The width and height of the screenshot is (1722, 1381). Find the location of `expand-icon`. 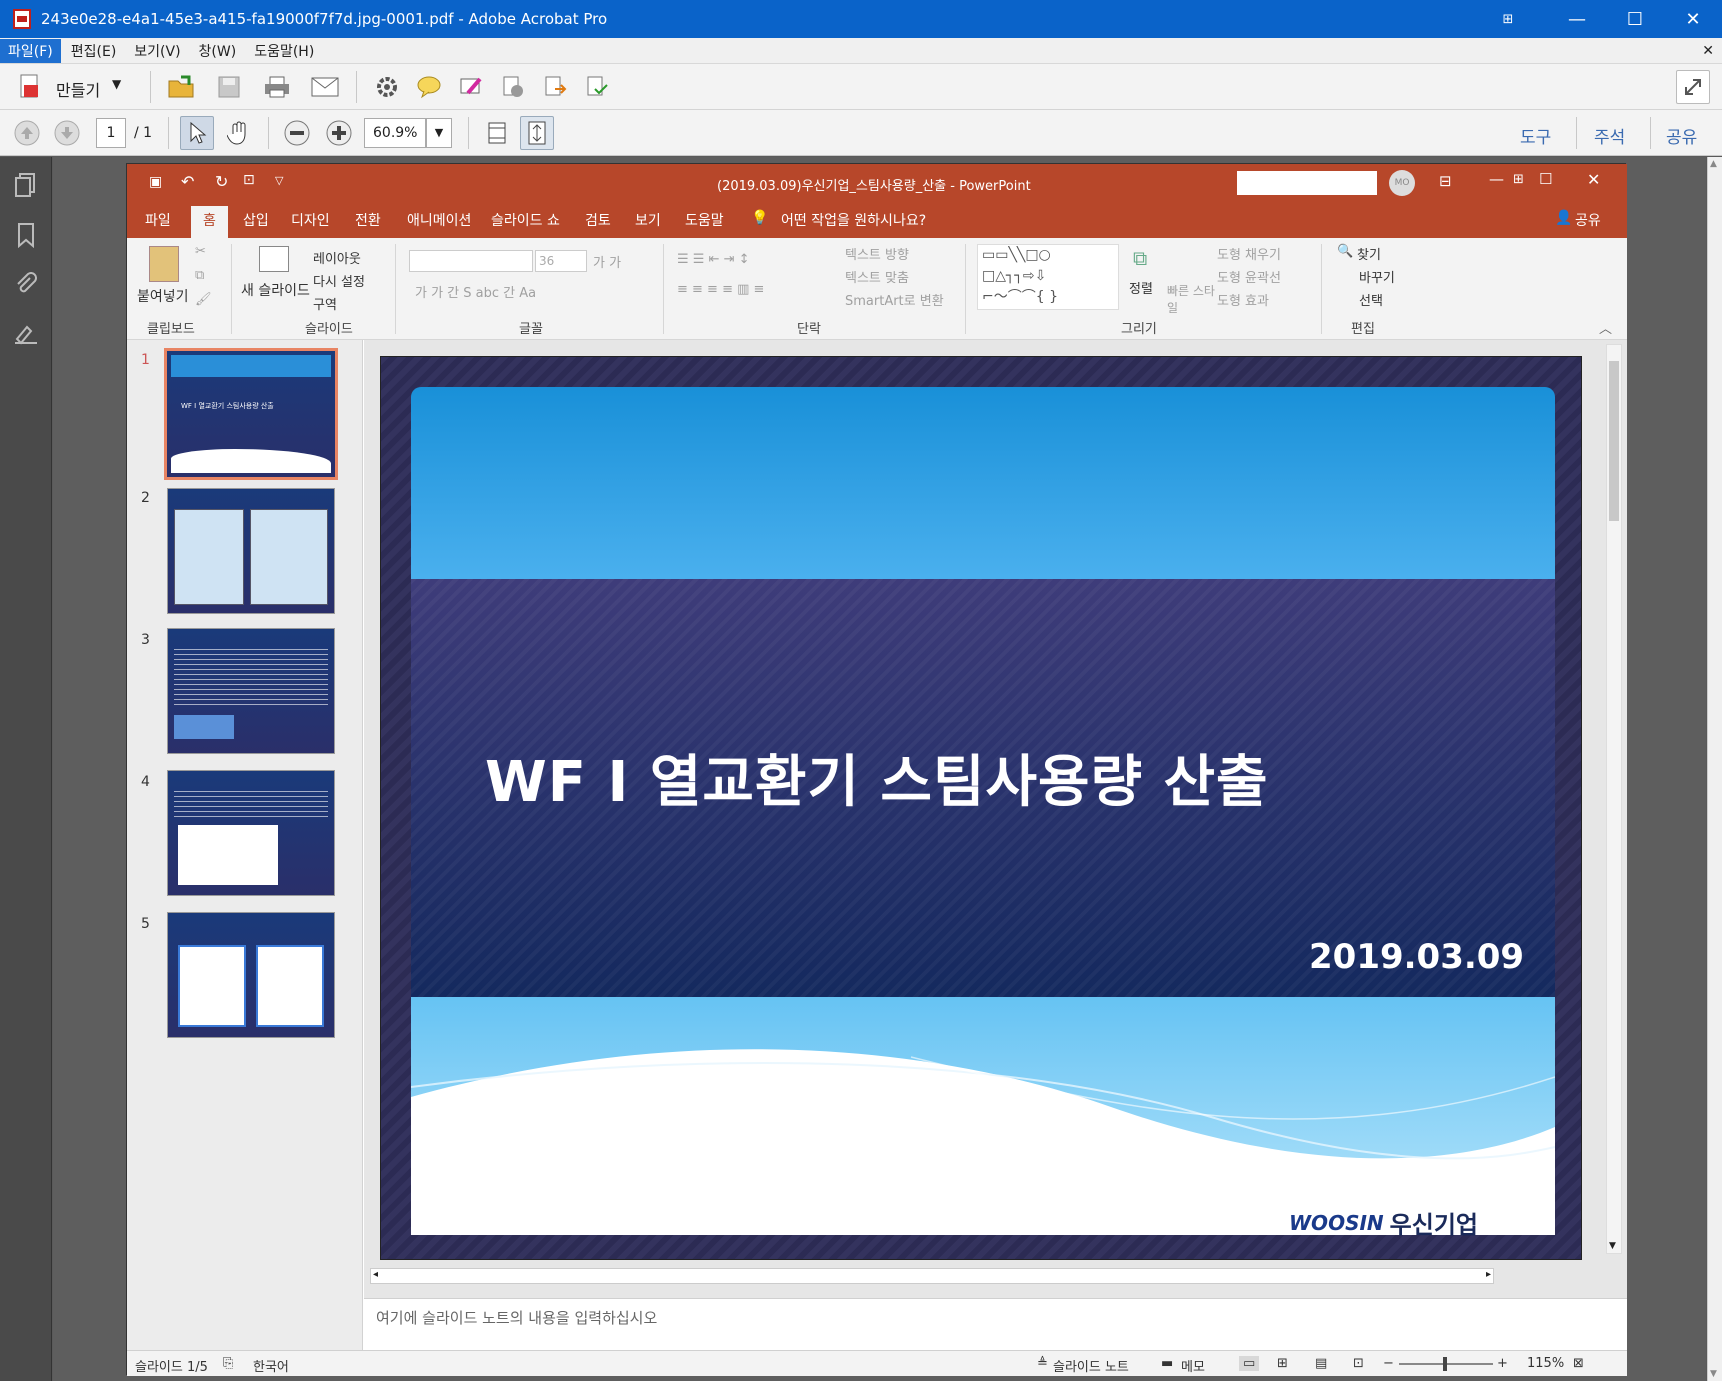

expand-icon is located at coordinates (1693, 87).